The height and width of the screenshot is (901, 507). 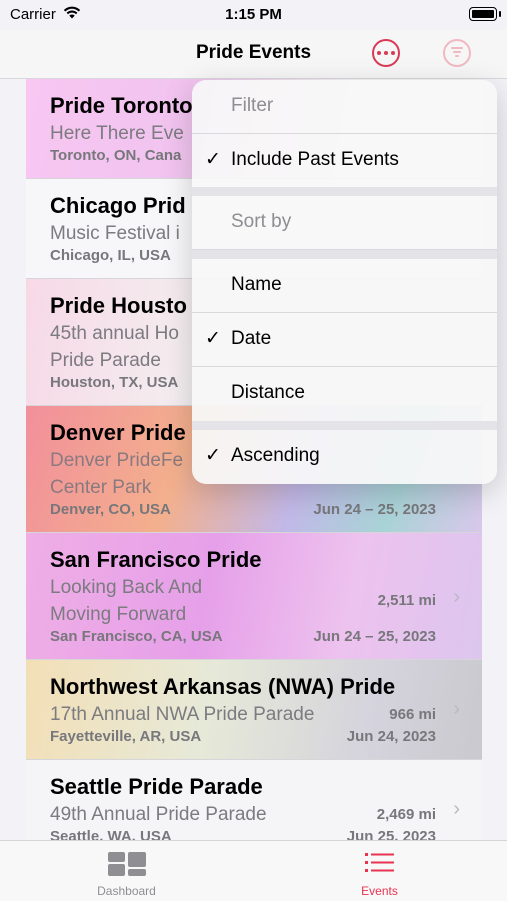 I want to click on menu-item-label: Ascending, so click(x=275, y=455).